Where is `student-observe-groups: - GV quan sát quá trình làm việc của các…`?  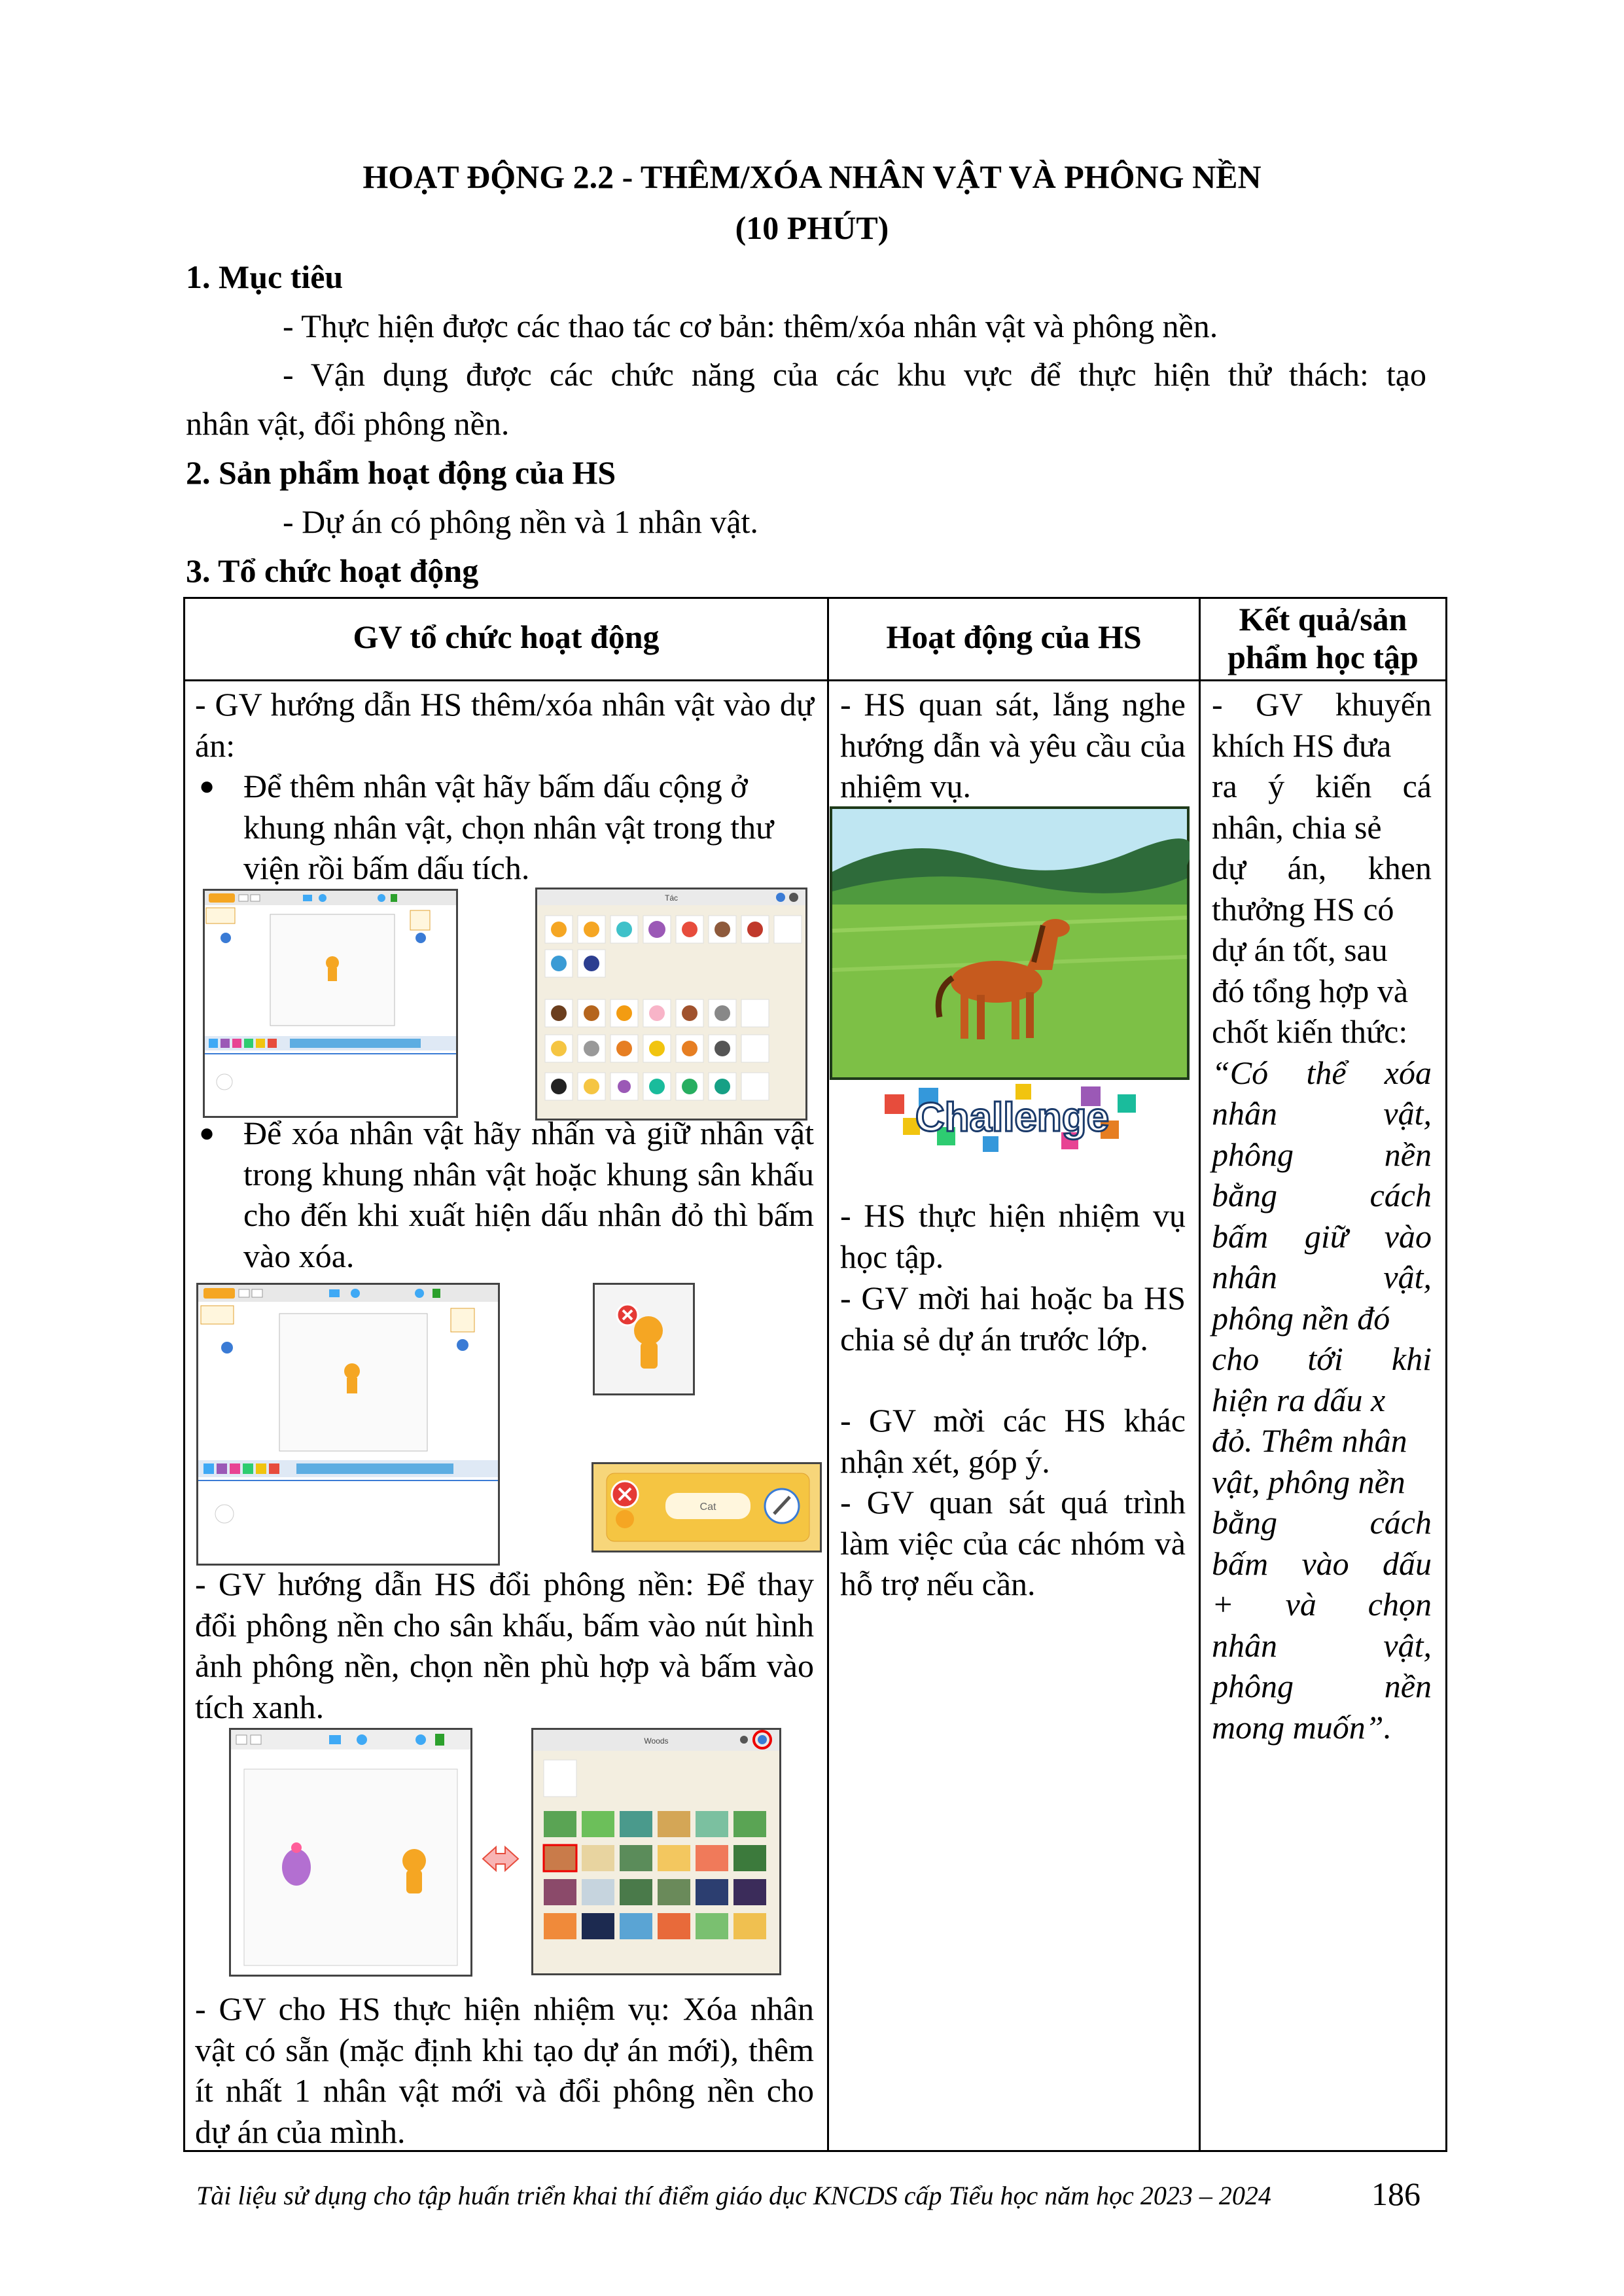
student-observe-groups: - GV quan sát quá trình làm việc của các… is located at coordinates (1013, 1543).